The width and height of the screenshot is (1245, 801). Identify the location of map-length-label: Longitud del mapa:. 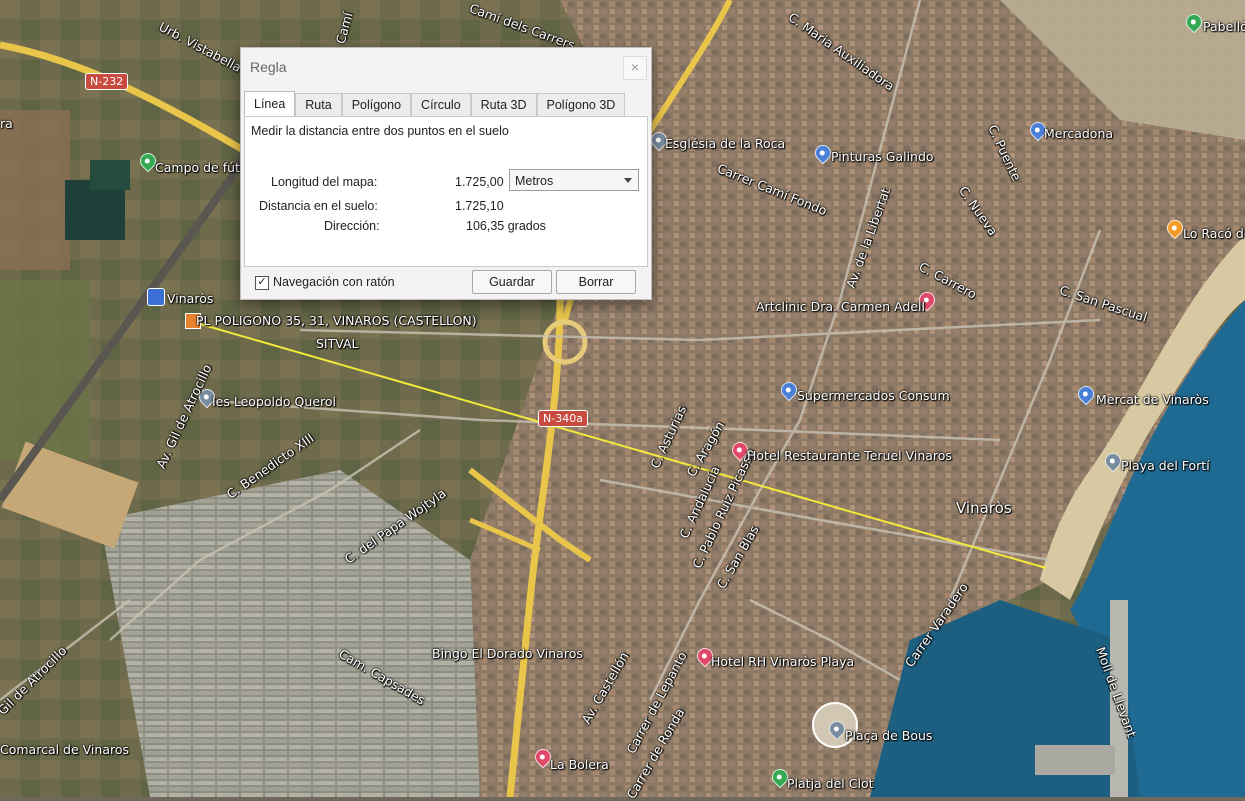
(324, 182).